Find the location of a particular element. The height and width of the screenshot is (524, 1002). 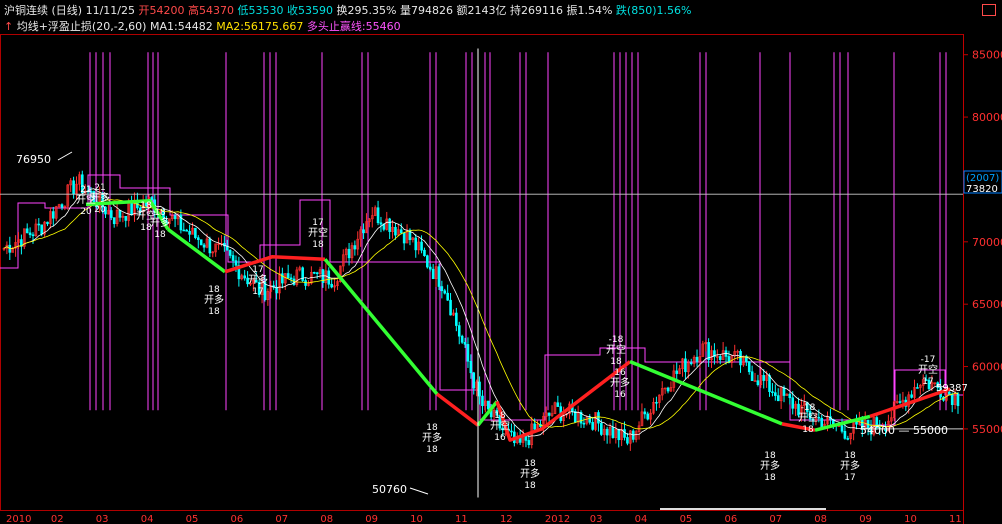

x-tick-label: 06 is located at coordinates (730, 519).